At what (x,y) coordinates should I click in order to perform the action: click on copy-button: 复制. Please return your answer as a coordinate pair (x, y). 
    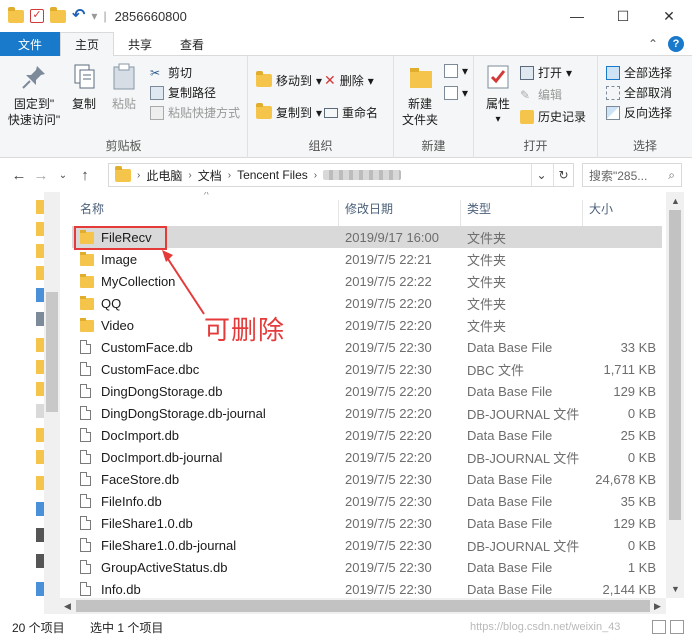
    Looking at the image, I should click on (84, 87).